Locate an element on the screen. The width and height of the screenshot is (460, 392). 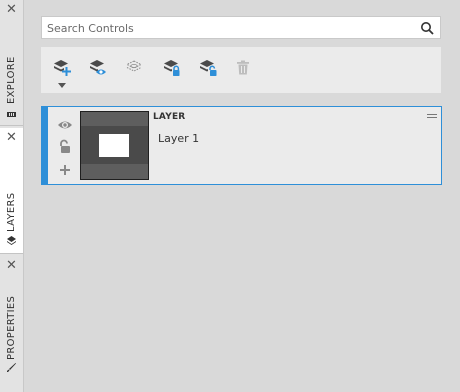
side-tab-strip: ✕ EXPLORE ✕ LAYERS ✕ PROPERTIES is located at coordinates (12, 196).